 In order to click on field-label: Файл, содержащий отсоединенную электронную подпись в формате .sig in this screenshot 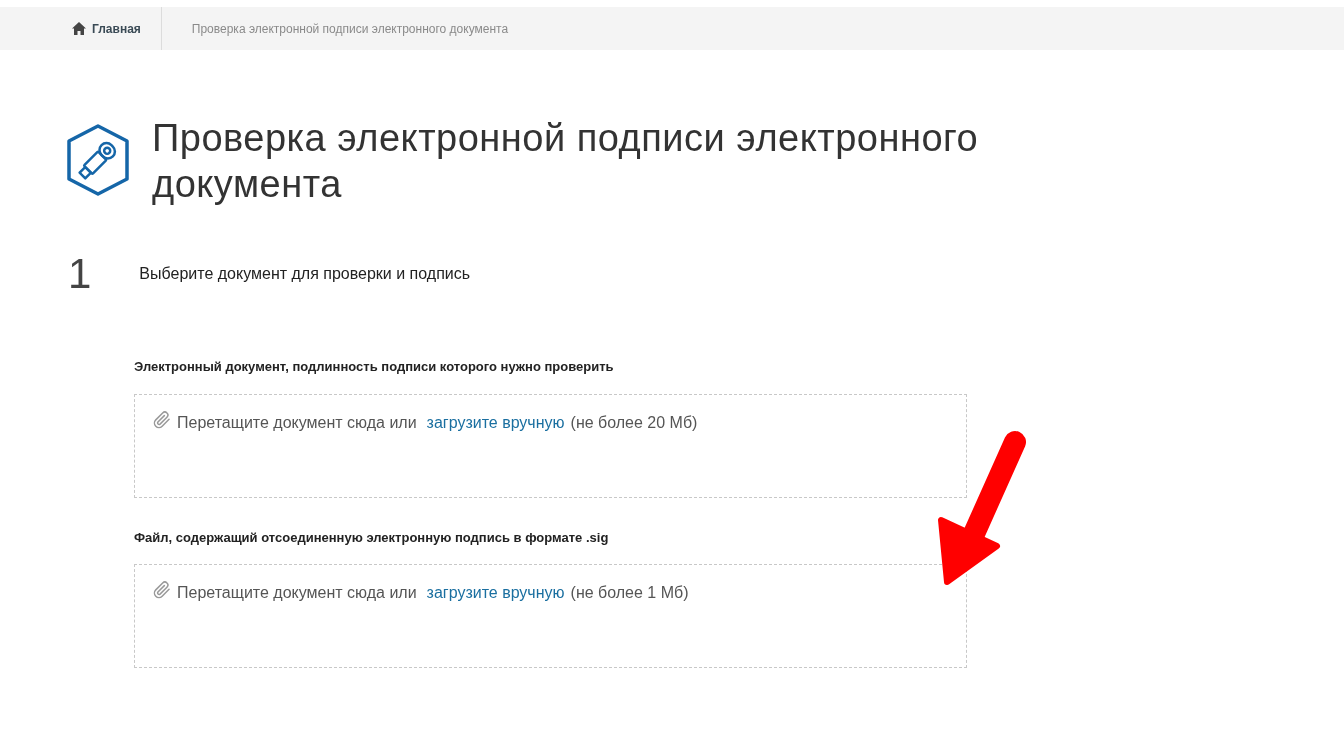, I will do `click(372, 537)`.